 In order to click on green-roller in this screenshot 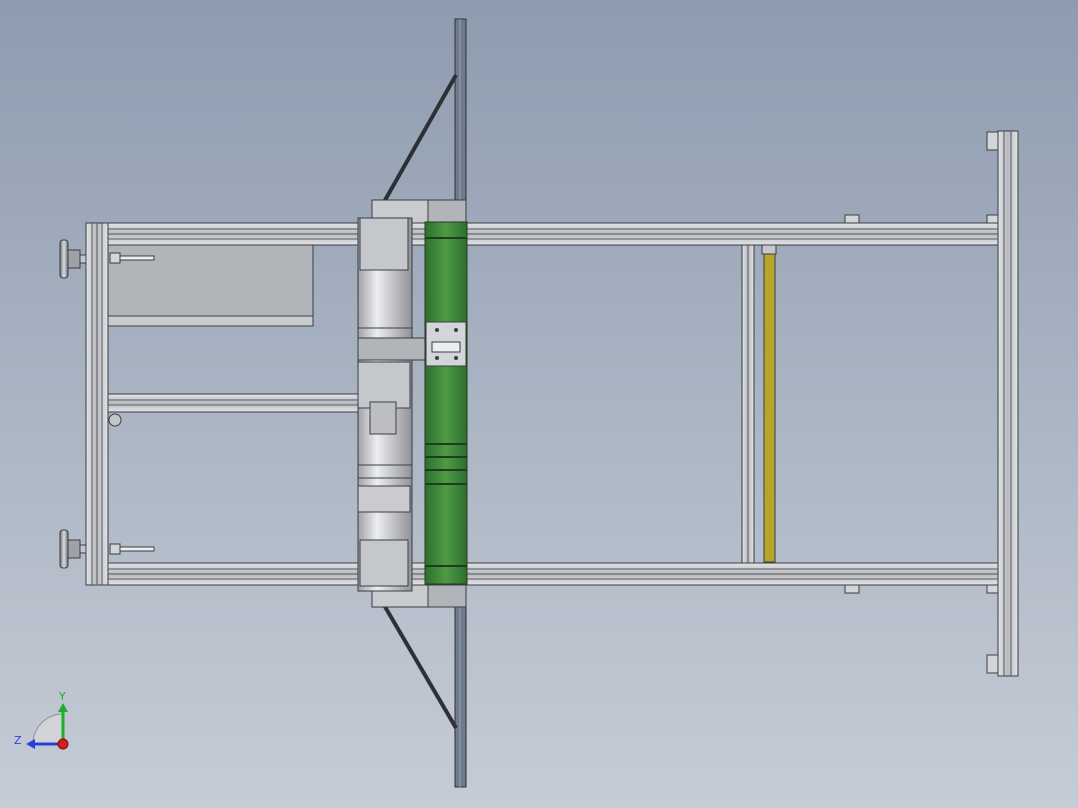, I will do `click(446, 403)`.